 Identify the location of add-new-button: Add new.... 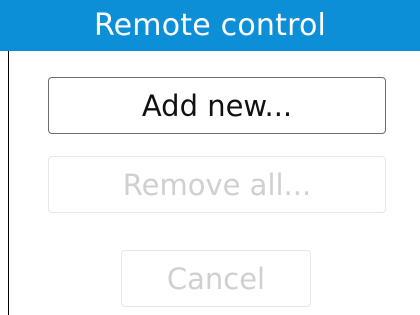
(217, 105).